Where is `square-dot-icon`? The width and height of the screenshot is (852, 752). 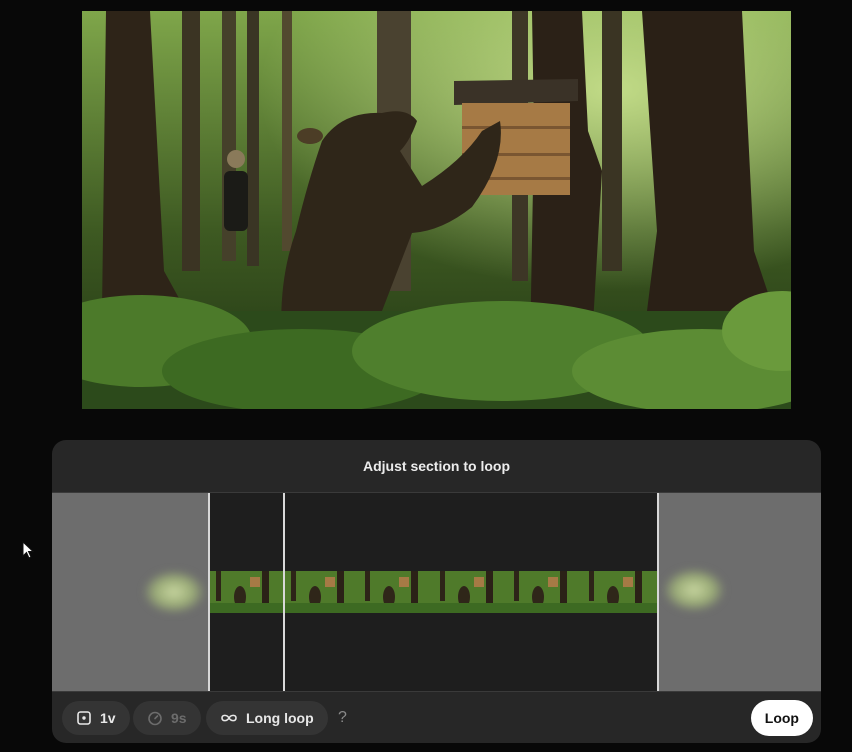
square-dot-icon is located at coordinates (84, 718).